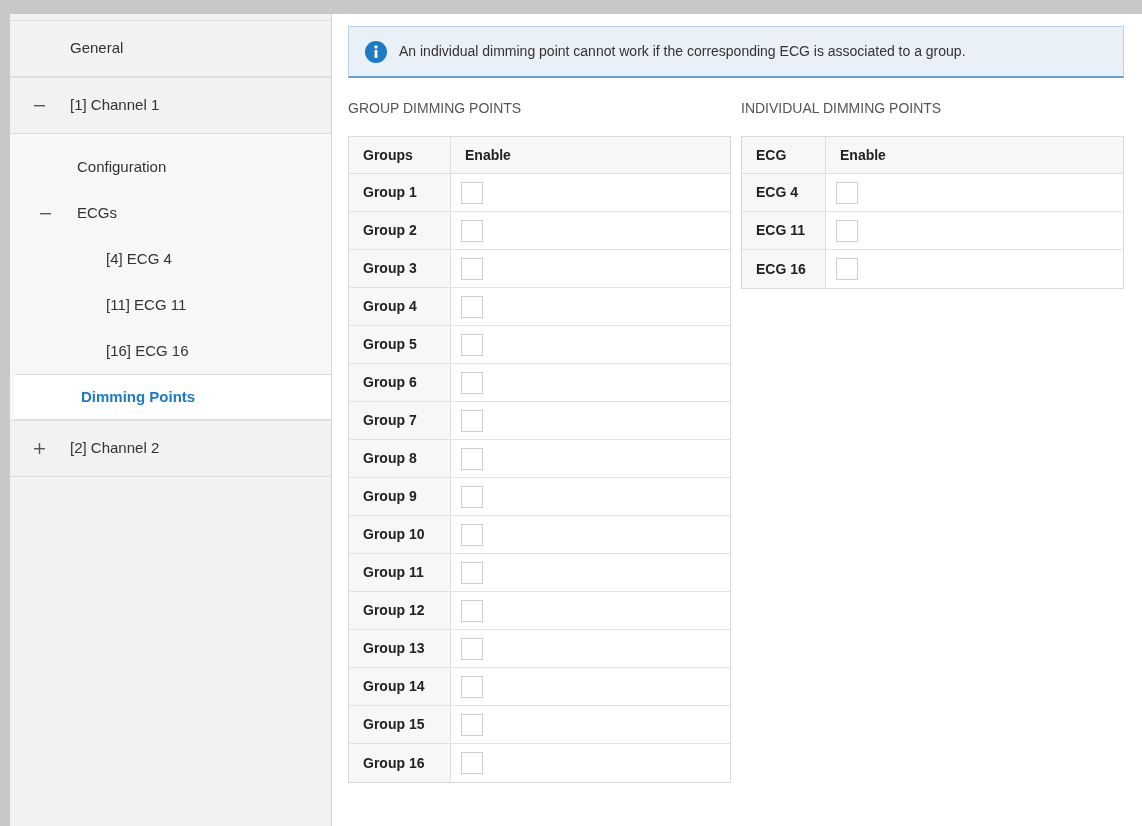 This screenshot has width=1142, height=826. I want to click on tree-item: [11] ECG 11, so click(170, 305).